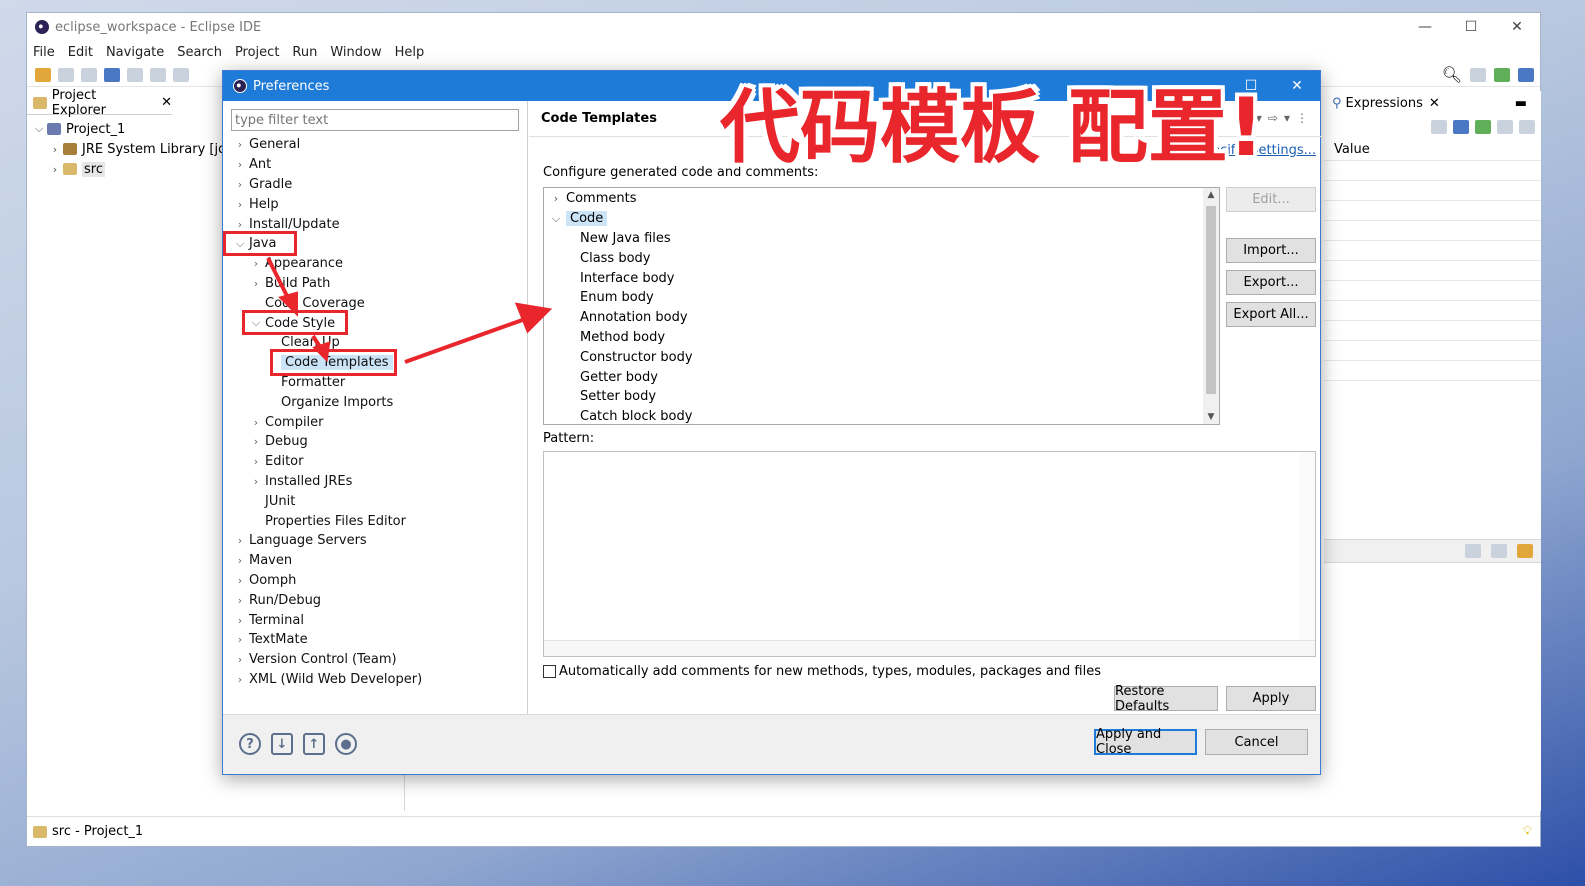 Image resolution: width=1585 pixels, height=886 pixels. What do you see at coordinates (466, 340) in the screenshot?
I see `arrow-templates-to-page` at bounding box center [466, 340].